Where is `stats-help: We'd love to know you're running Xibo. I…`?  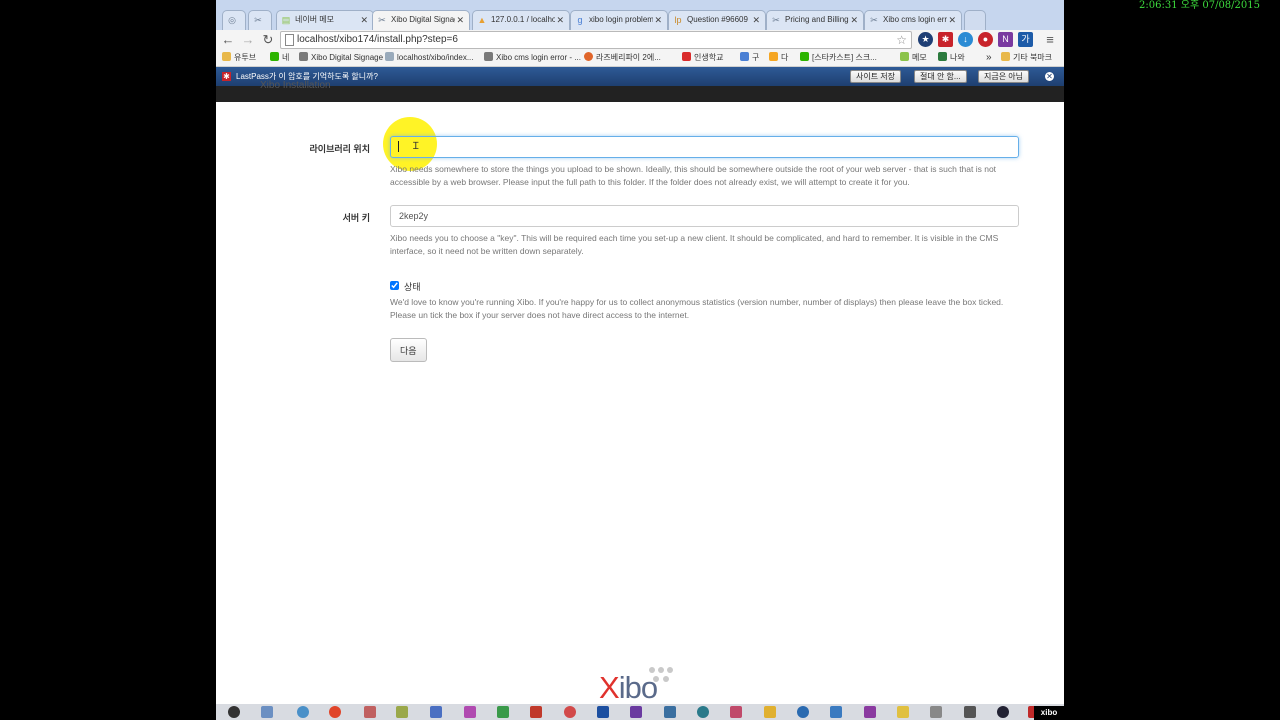 stats-help: We'd love to know you're running Xibo. I… is located at coordinates (697, 308).